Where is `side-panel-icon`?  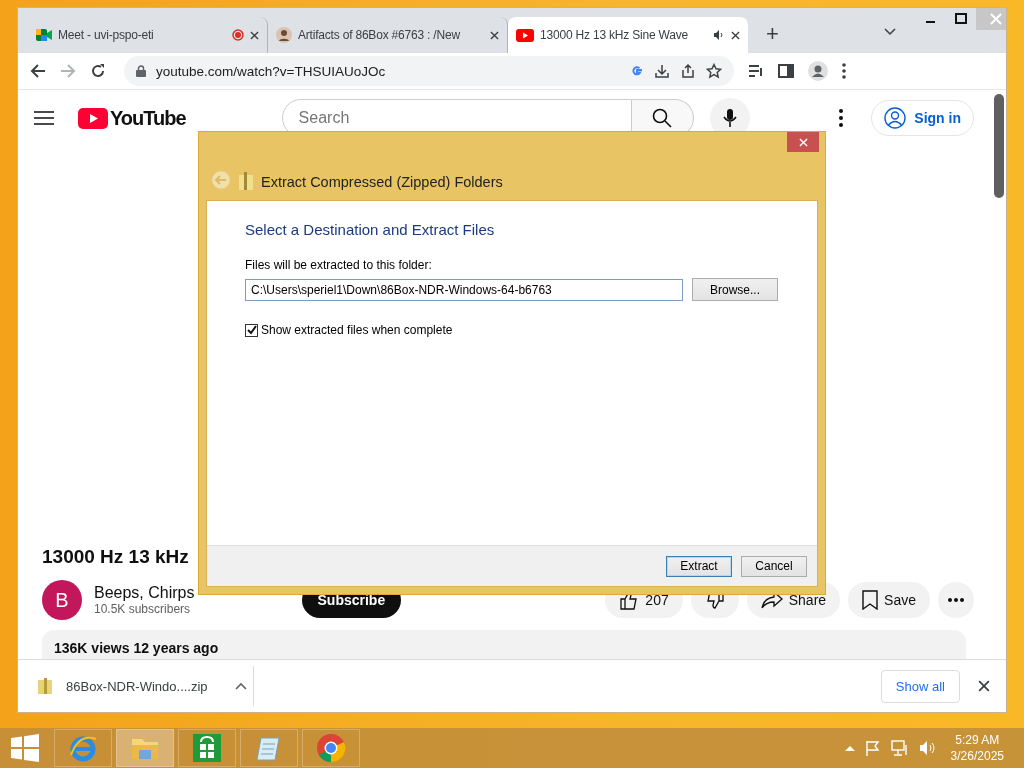
side-panel-icon is located at coordinates (786, 71).